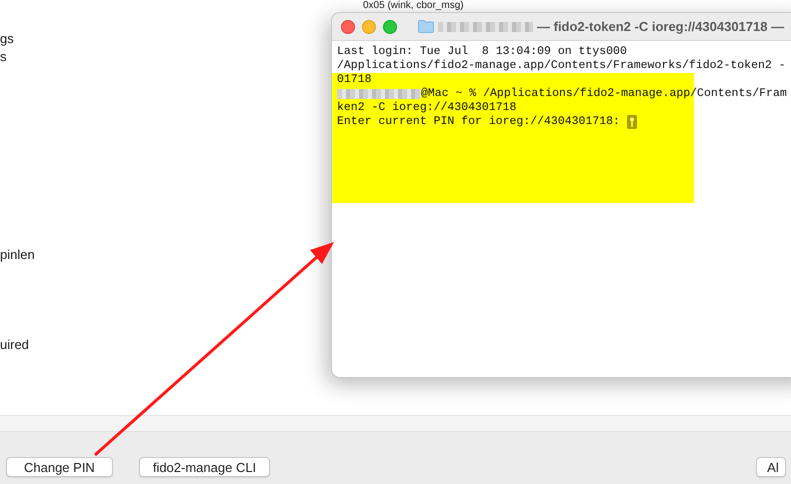  I want to click on terminal-line: Last login: Tue Jul 8 13:04:09 on ttys000, so click(482, 52).